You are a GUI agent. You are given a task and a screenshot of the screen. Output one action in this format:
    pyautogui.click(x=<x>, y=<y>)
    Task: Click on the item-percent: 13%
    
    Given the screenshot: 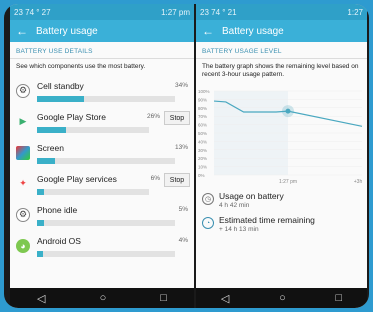 What is the action you would take?
    pyautogui.click(x=181, y=147)
    